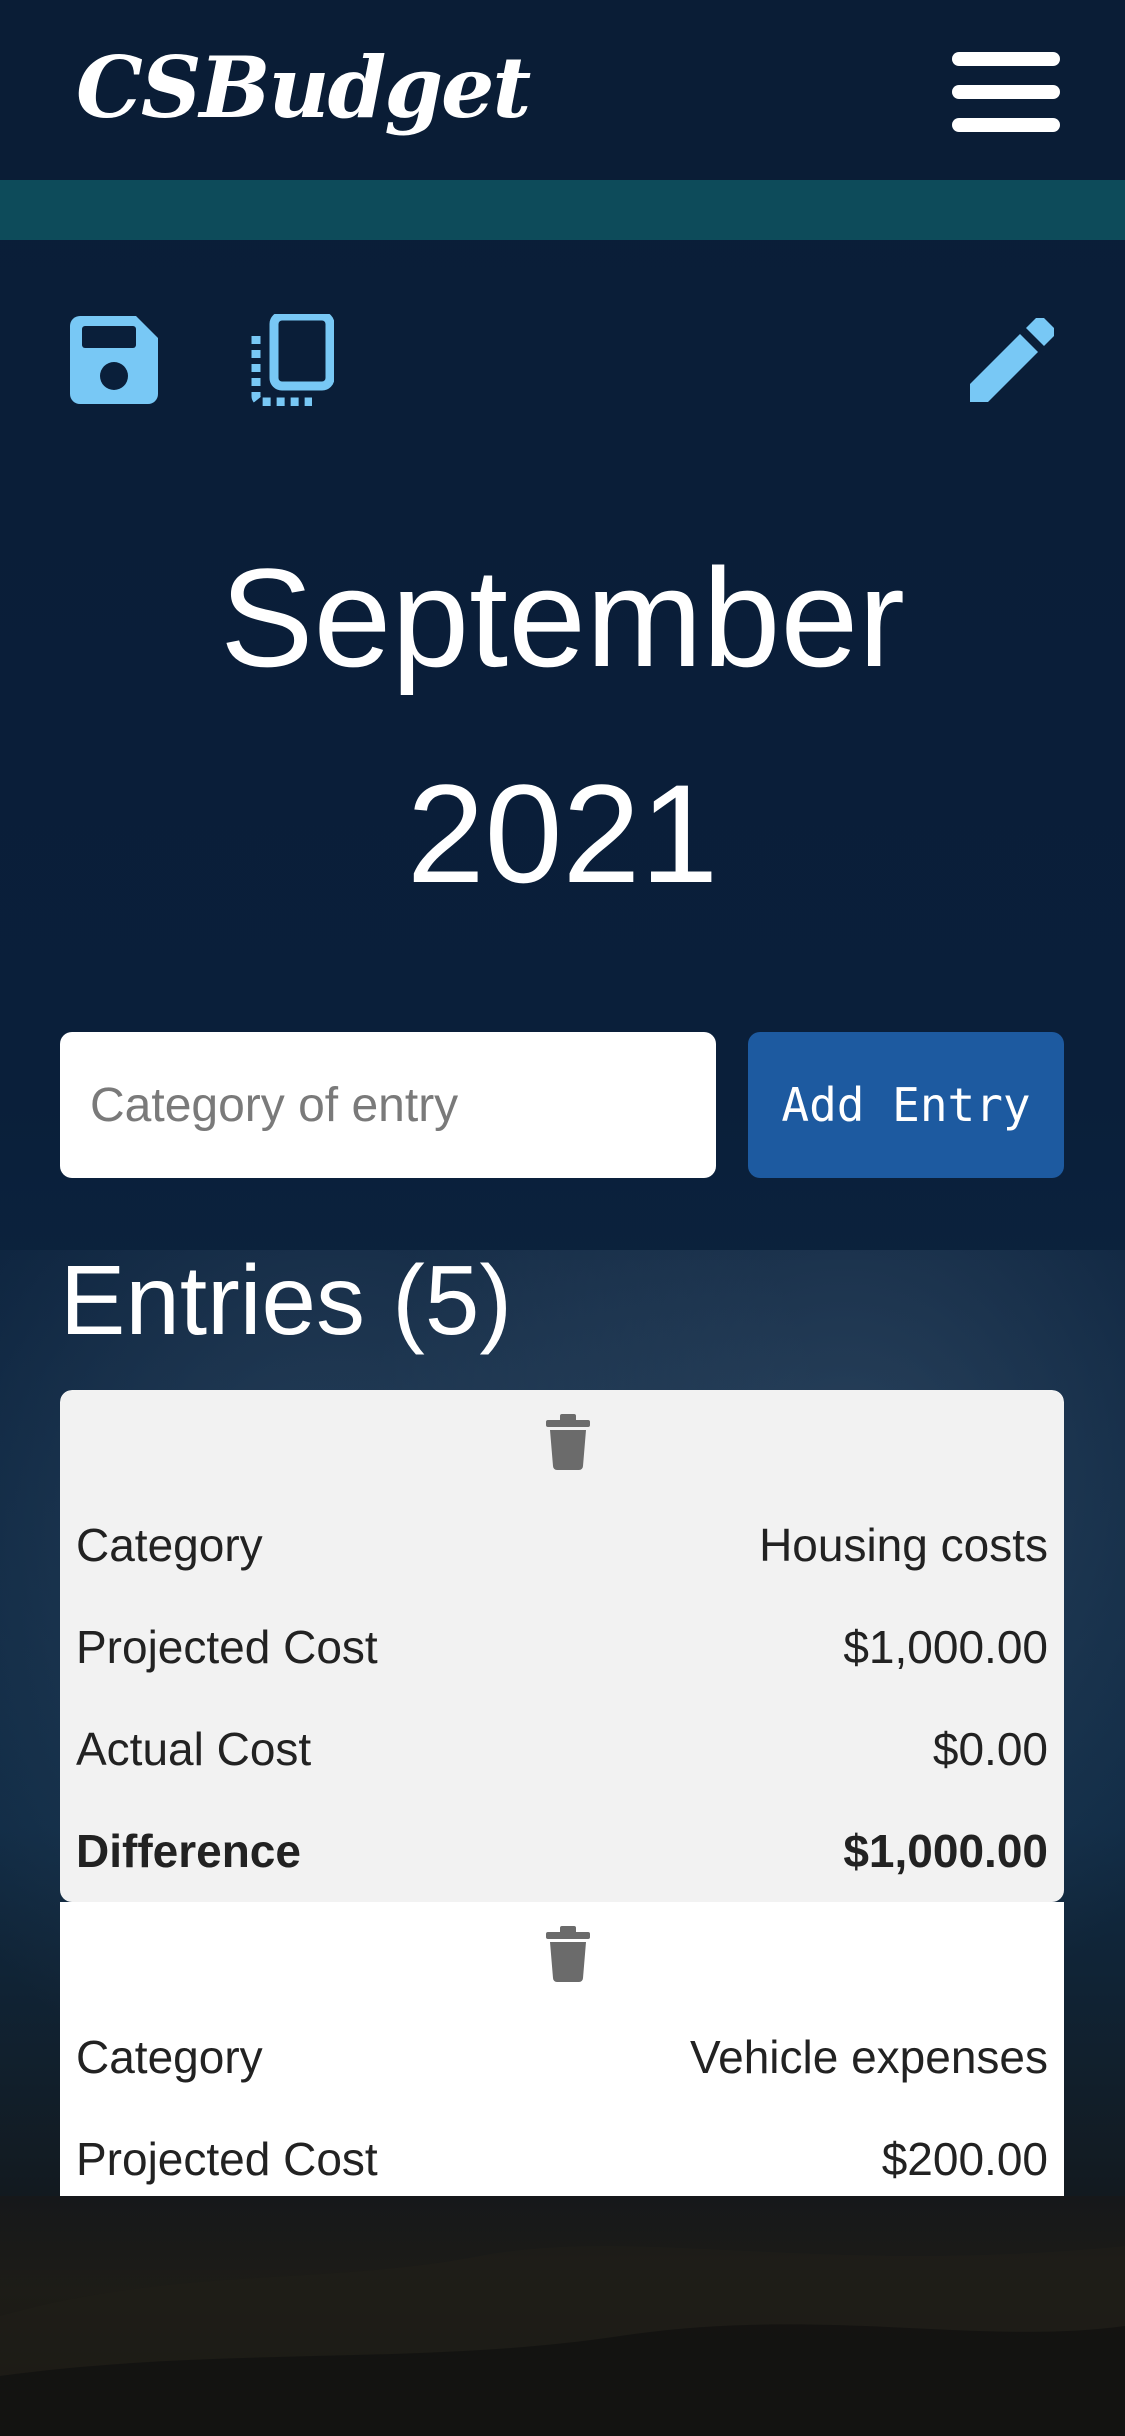 The width and height of the screenshot is (1125, 2436). Describe the element at coordinates (303, 87) in the screenshot. I see `brand-logo: CSBudget` at that location.